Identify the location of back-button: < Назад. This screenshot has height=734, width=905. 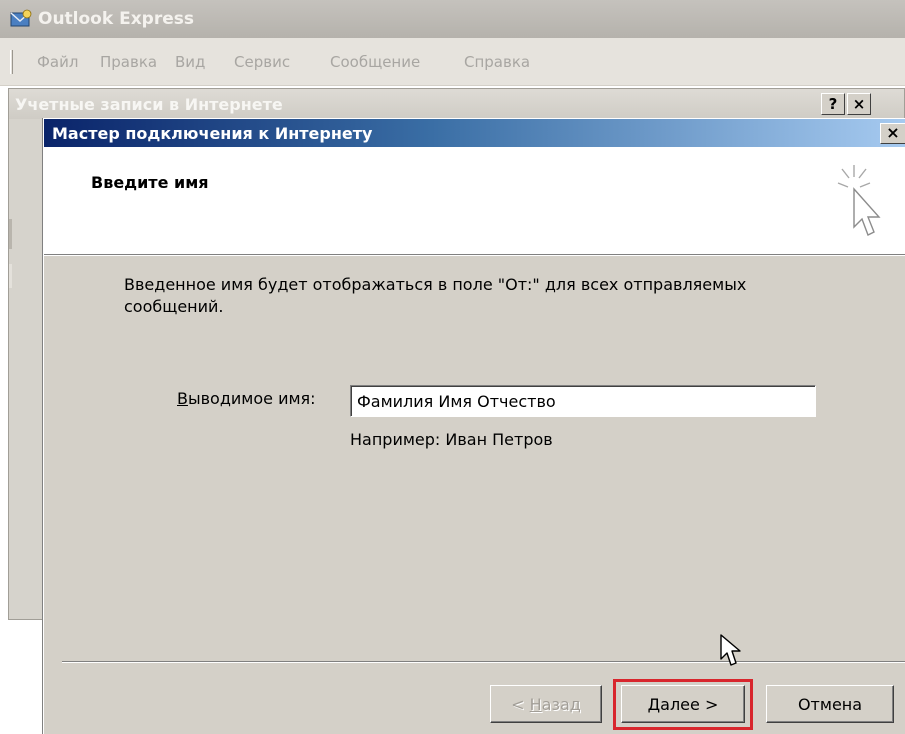
(546, 704).